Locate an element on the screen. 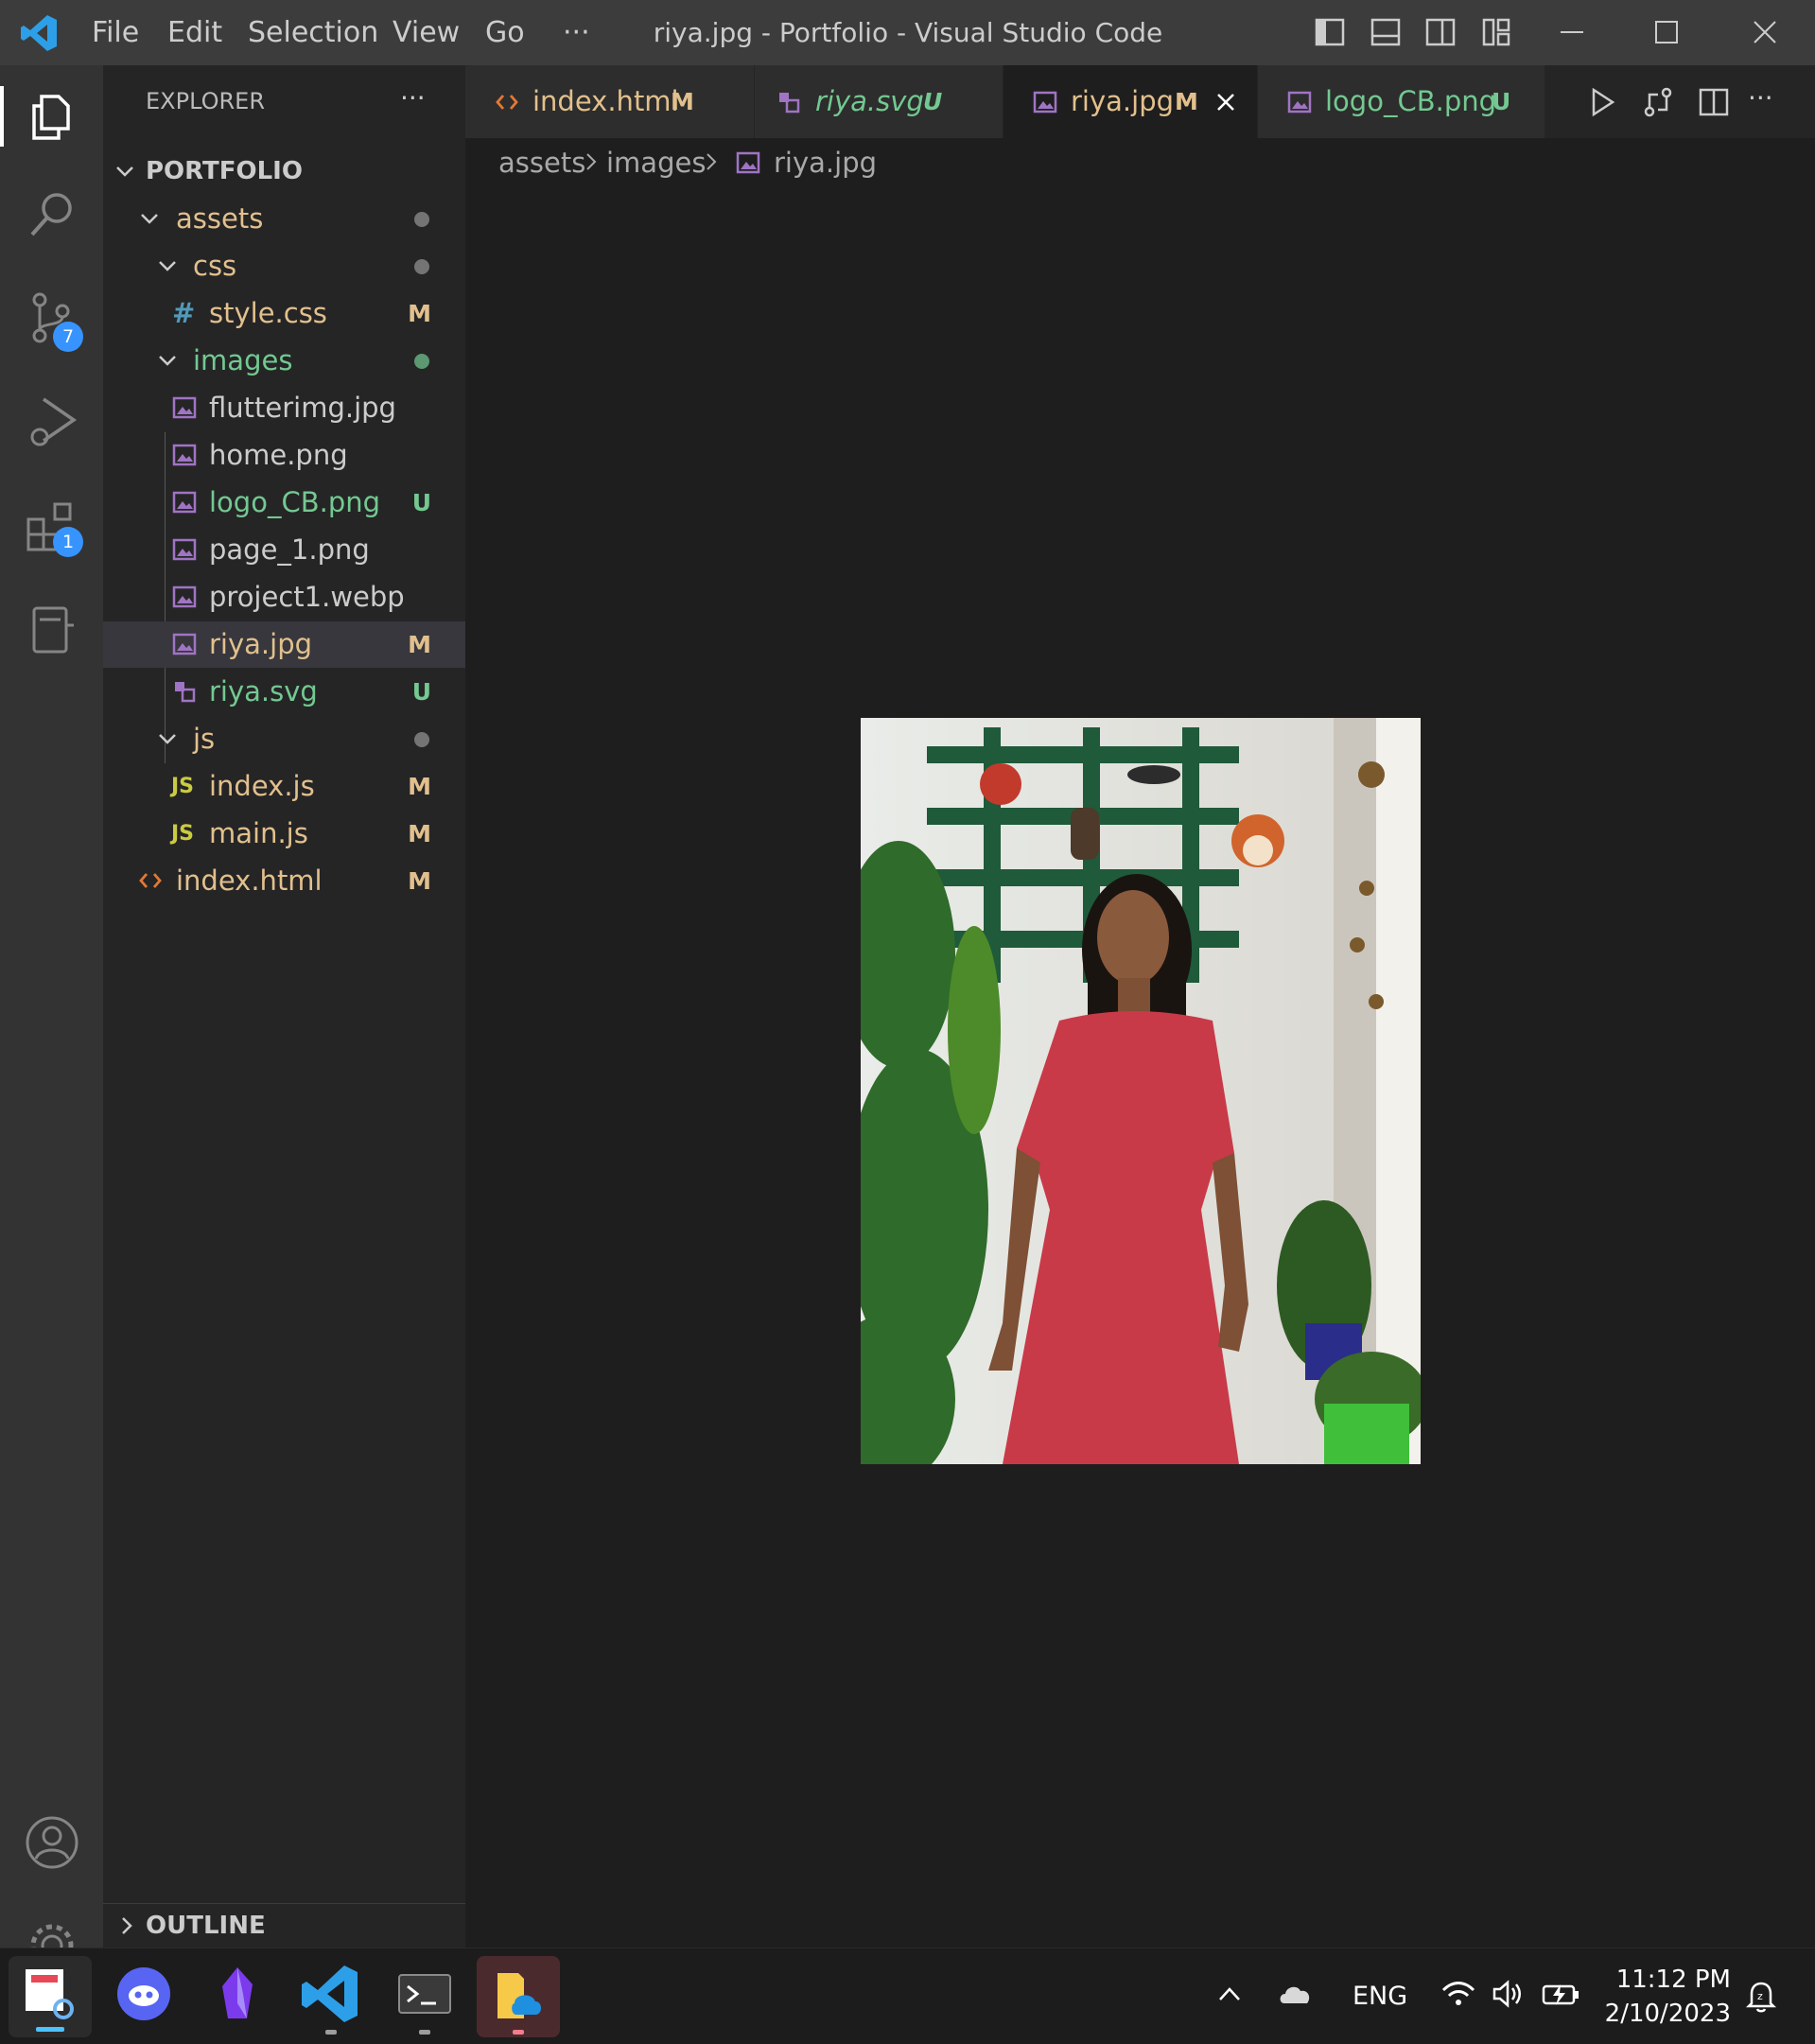 The image size is (1815, 2044). breadcrumb-item: images is located at coordinates (656, 162).